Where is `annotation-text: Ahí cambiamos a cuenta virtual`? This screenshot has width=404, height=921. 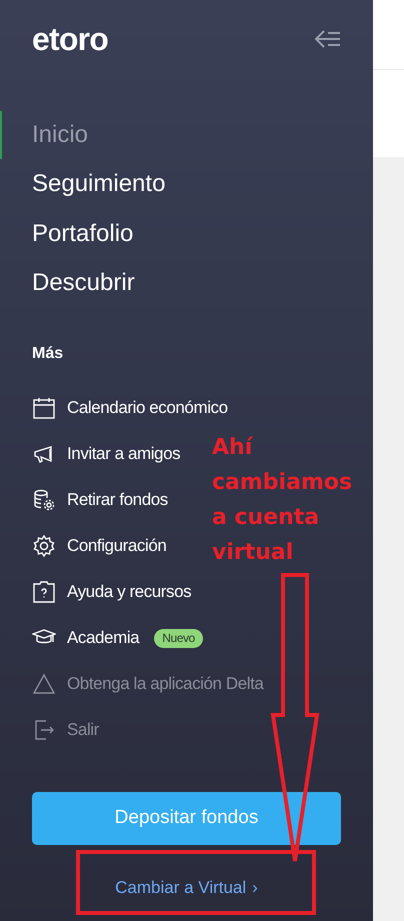
annotation-text: Ahí cambiamos a cuenta virtual is located at coordinates (282, 500).